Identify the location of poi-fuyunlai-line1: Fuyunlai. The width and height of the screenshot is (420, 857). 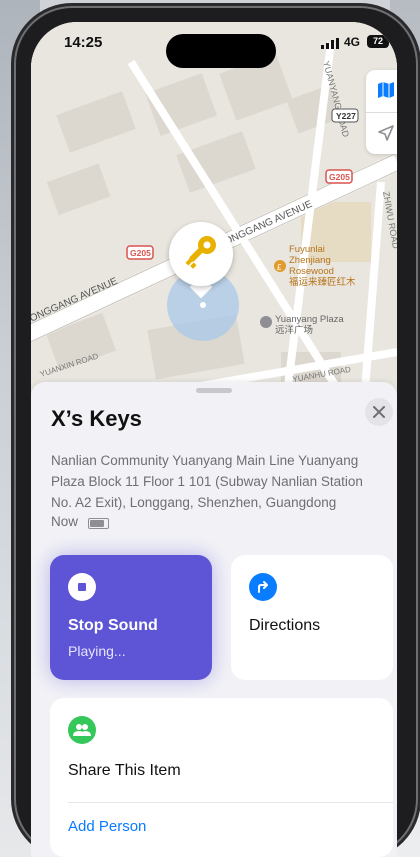
(307, 249).